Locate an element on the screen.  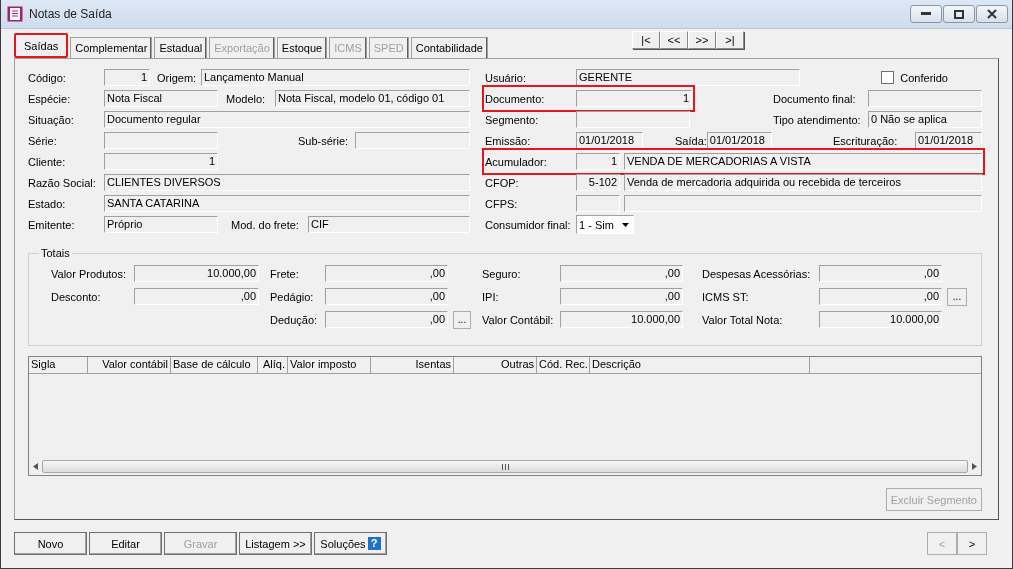
accounting-value-label: Valor Contábil: is located at coordinates (518, 319).